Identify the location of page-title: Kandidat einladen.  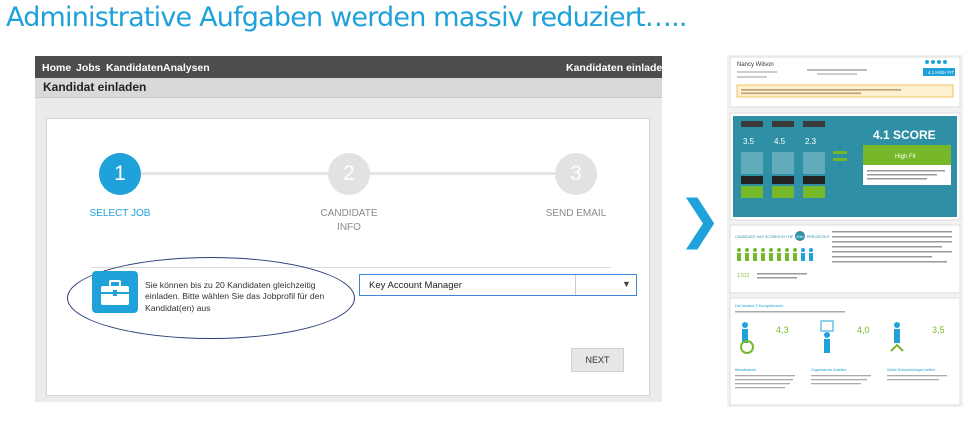
(95, 87).